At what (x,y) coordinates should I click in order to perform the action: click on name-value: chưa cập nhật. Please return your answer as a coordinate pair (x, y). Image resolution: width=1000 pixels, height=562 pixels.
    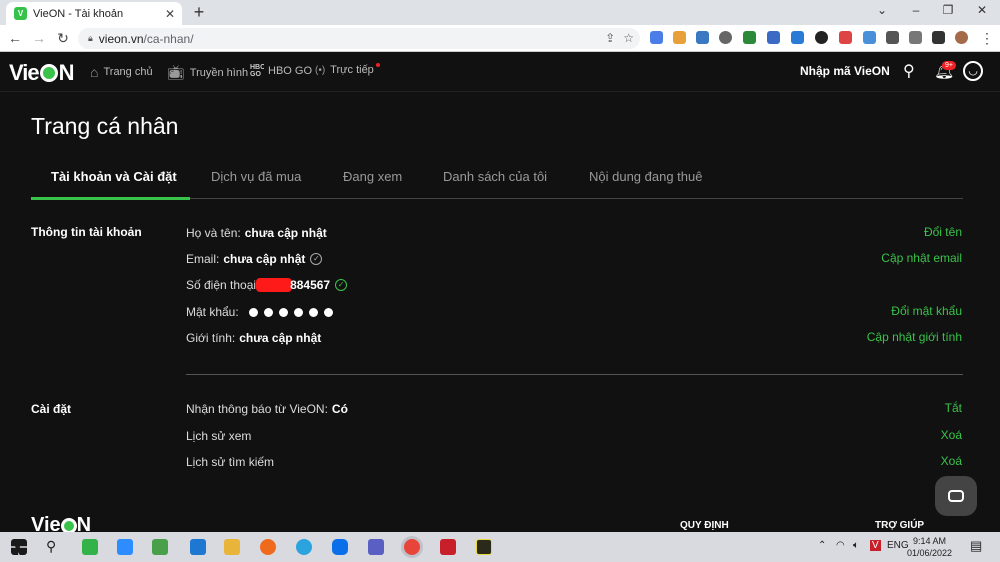
    Looking at the image, I should click on (285, 233).